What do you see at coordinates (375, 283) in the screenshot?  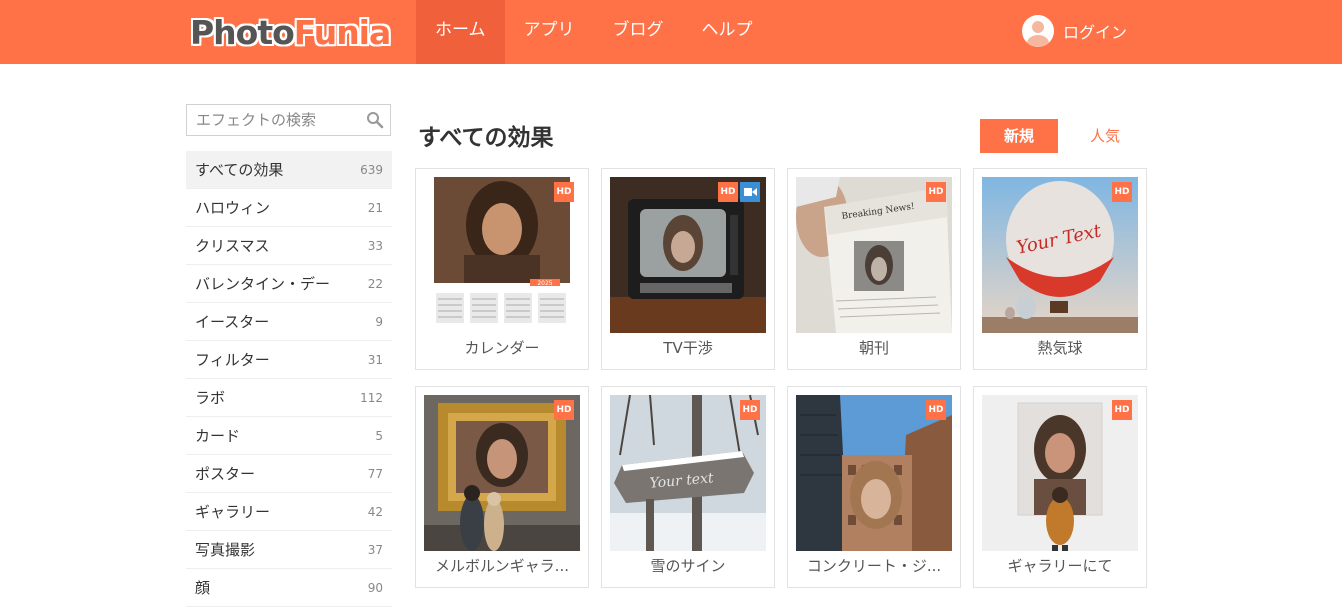 I see `category-count: 22` at bounding box center [375, 283].